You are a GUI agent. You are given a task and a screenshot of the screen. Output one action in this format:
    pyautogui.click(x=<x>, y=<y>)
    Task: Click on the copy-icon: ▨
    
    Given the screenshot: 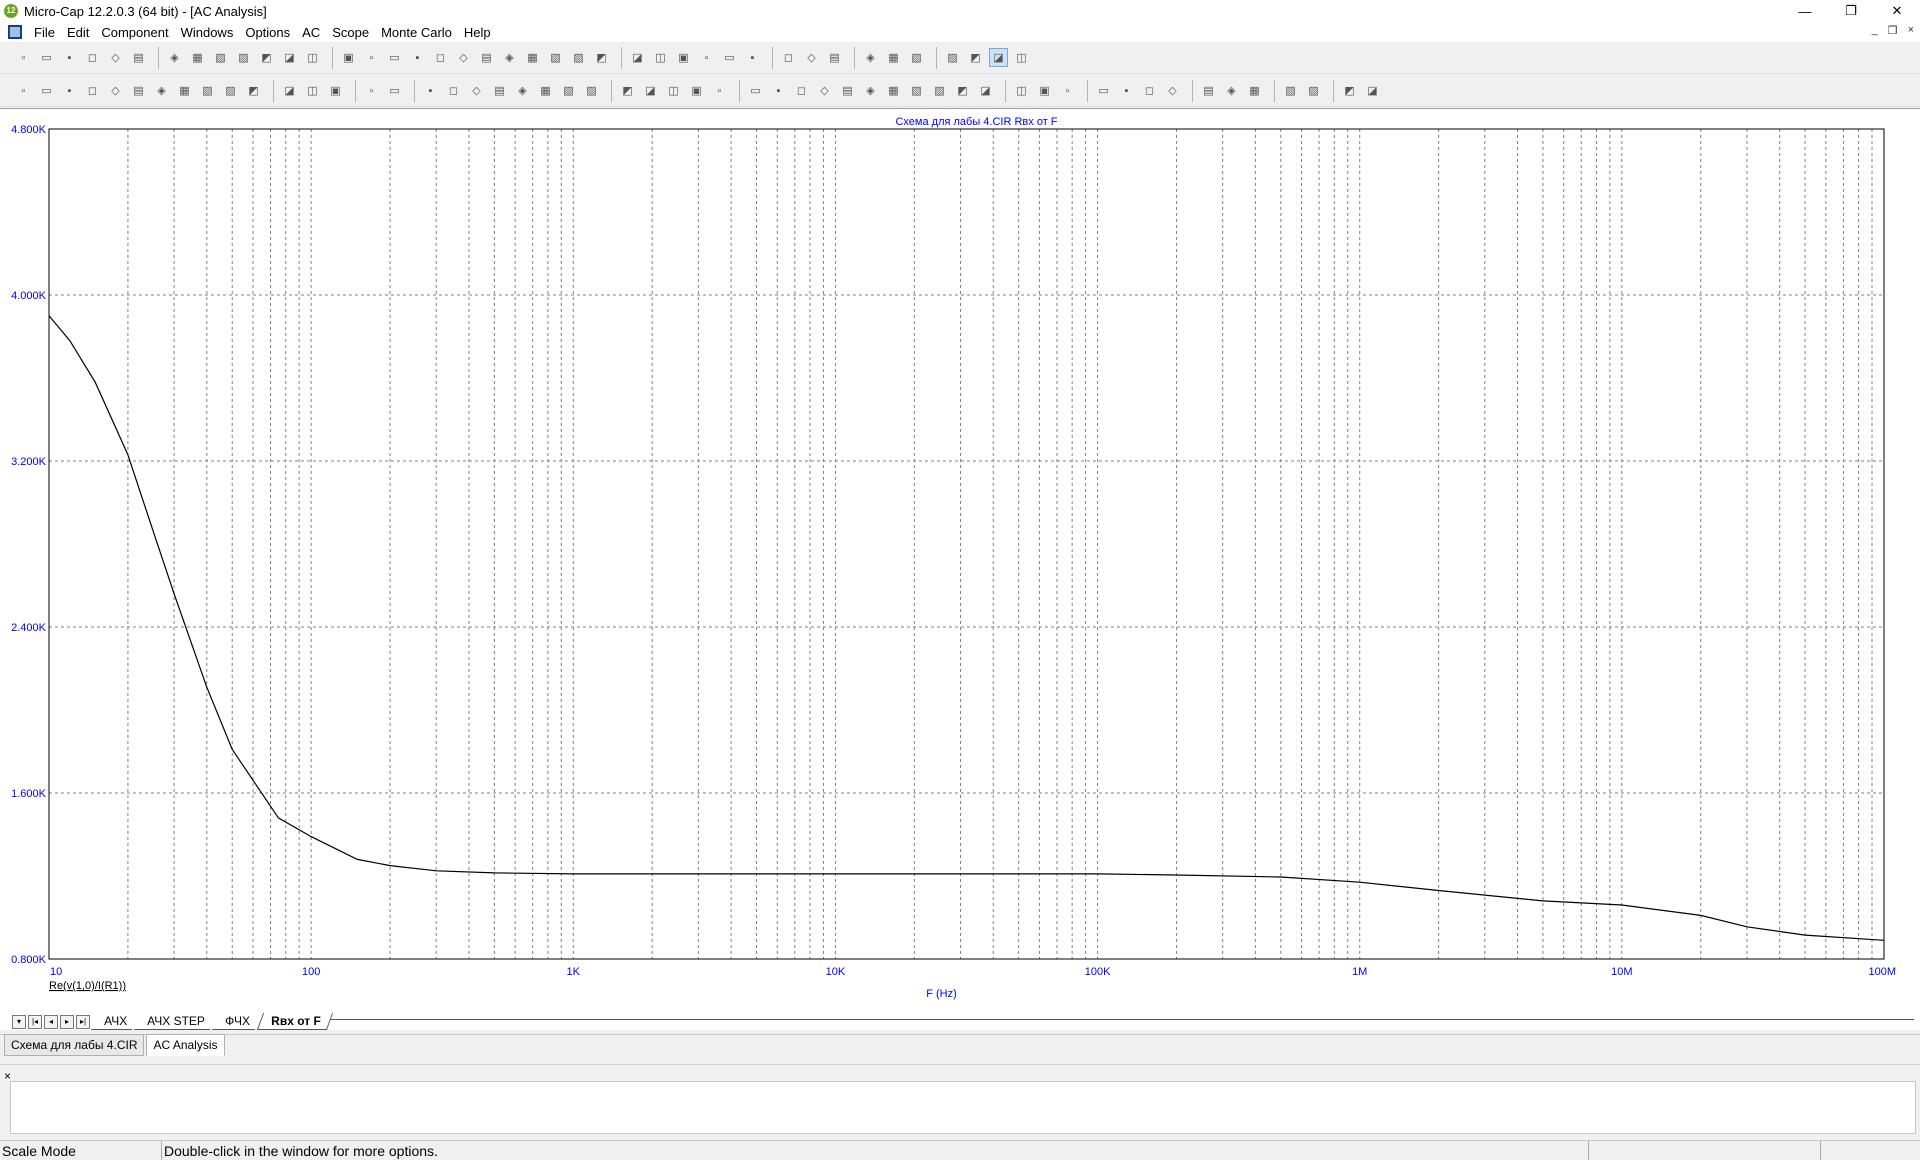 What is the action you would take?
    pyautogui.click(x=243, y=57)
    